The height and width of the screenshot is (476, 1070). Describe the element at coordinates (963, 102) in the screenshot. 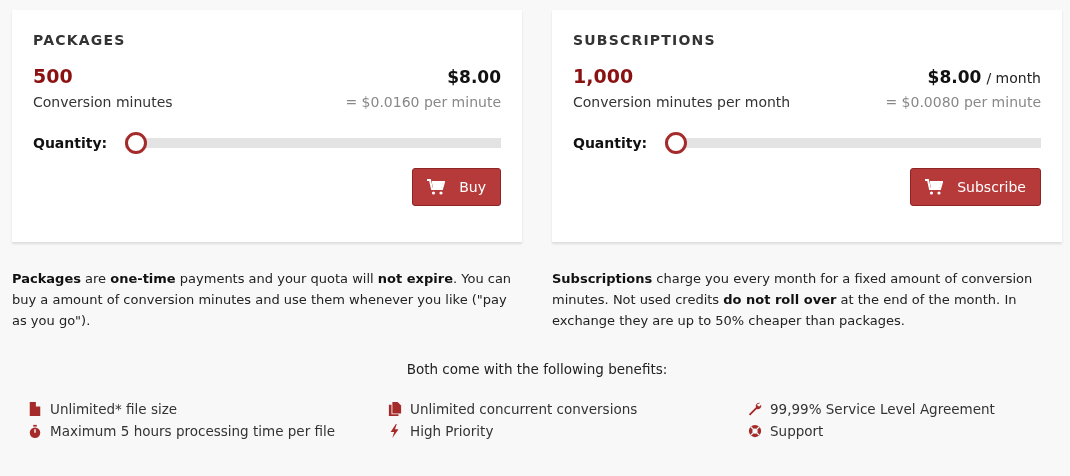

I see `per-minute-price: = $0.0080 per minute` at that location.